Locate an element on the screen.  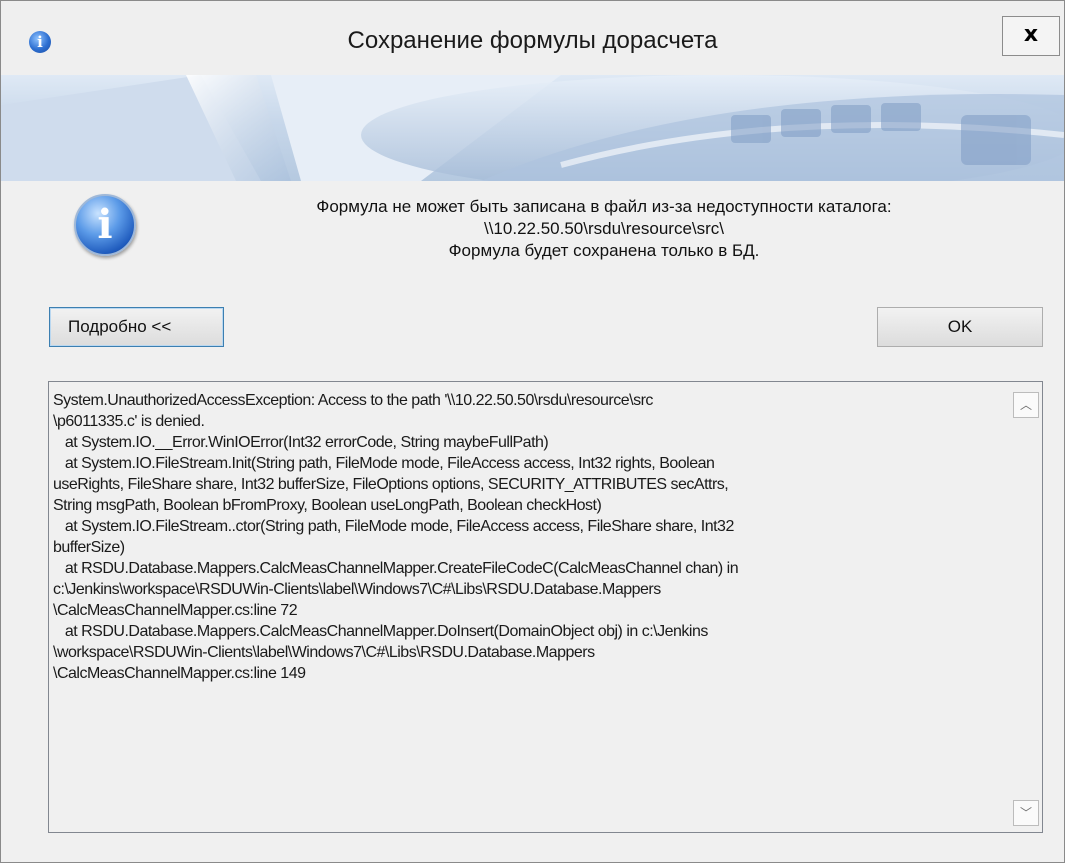
message-line: Формула будет сохранена только в БД. is located at coordinates (604, 250).